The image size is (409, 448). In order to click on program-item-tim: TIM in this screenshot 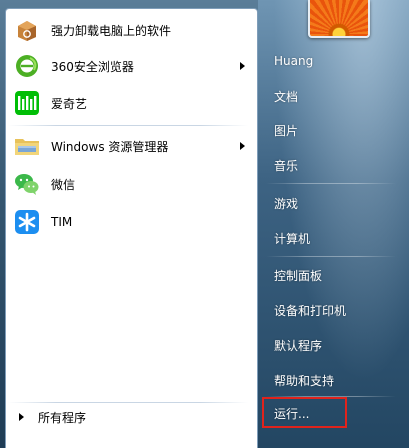, I will do `click(131, 222)`.